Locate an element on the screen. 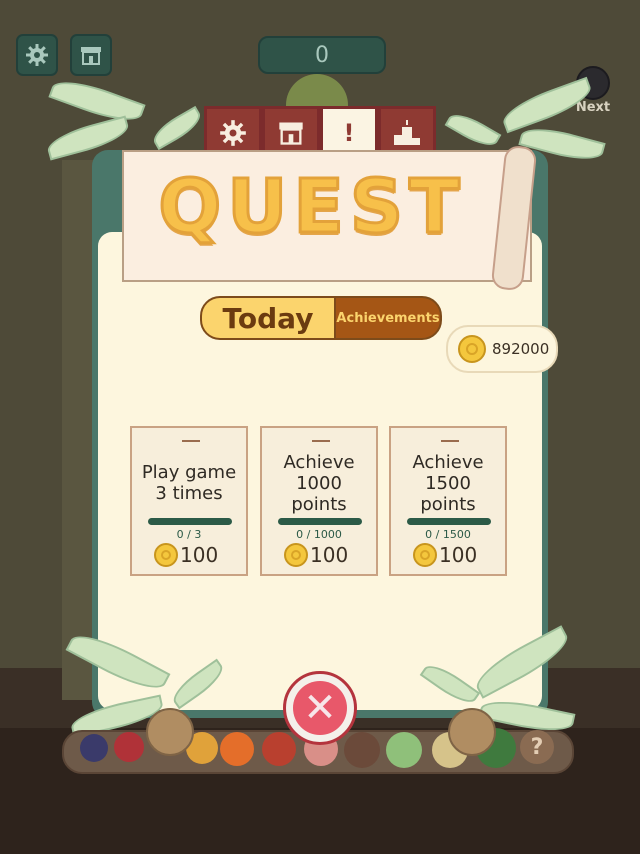 The image size is (640, 854). quest-card: Achieve 1000 points 0 / 1000 100 is located at coordinates (319, 501).